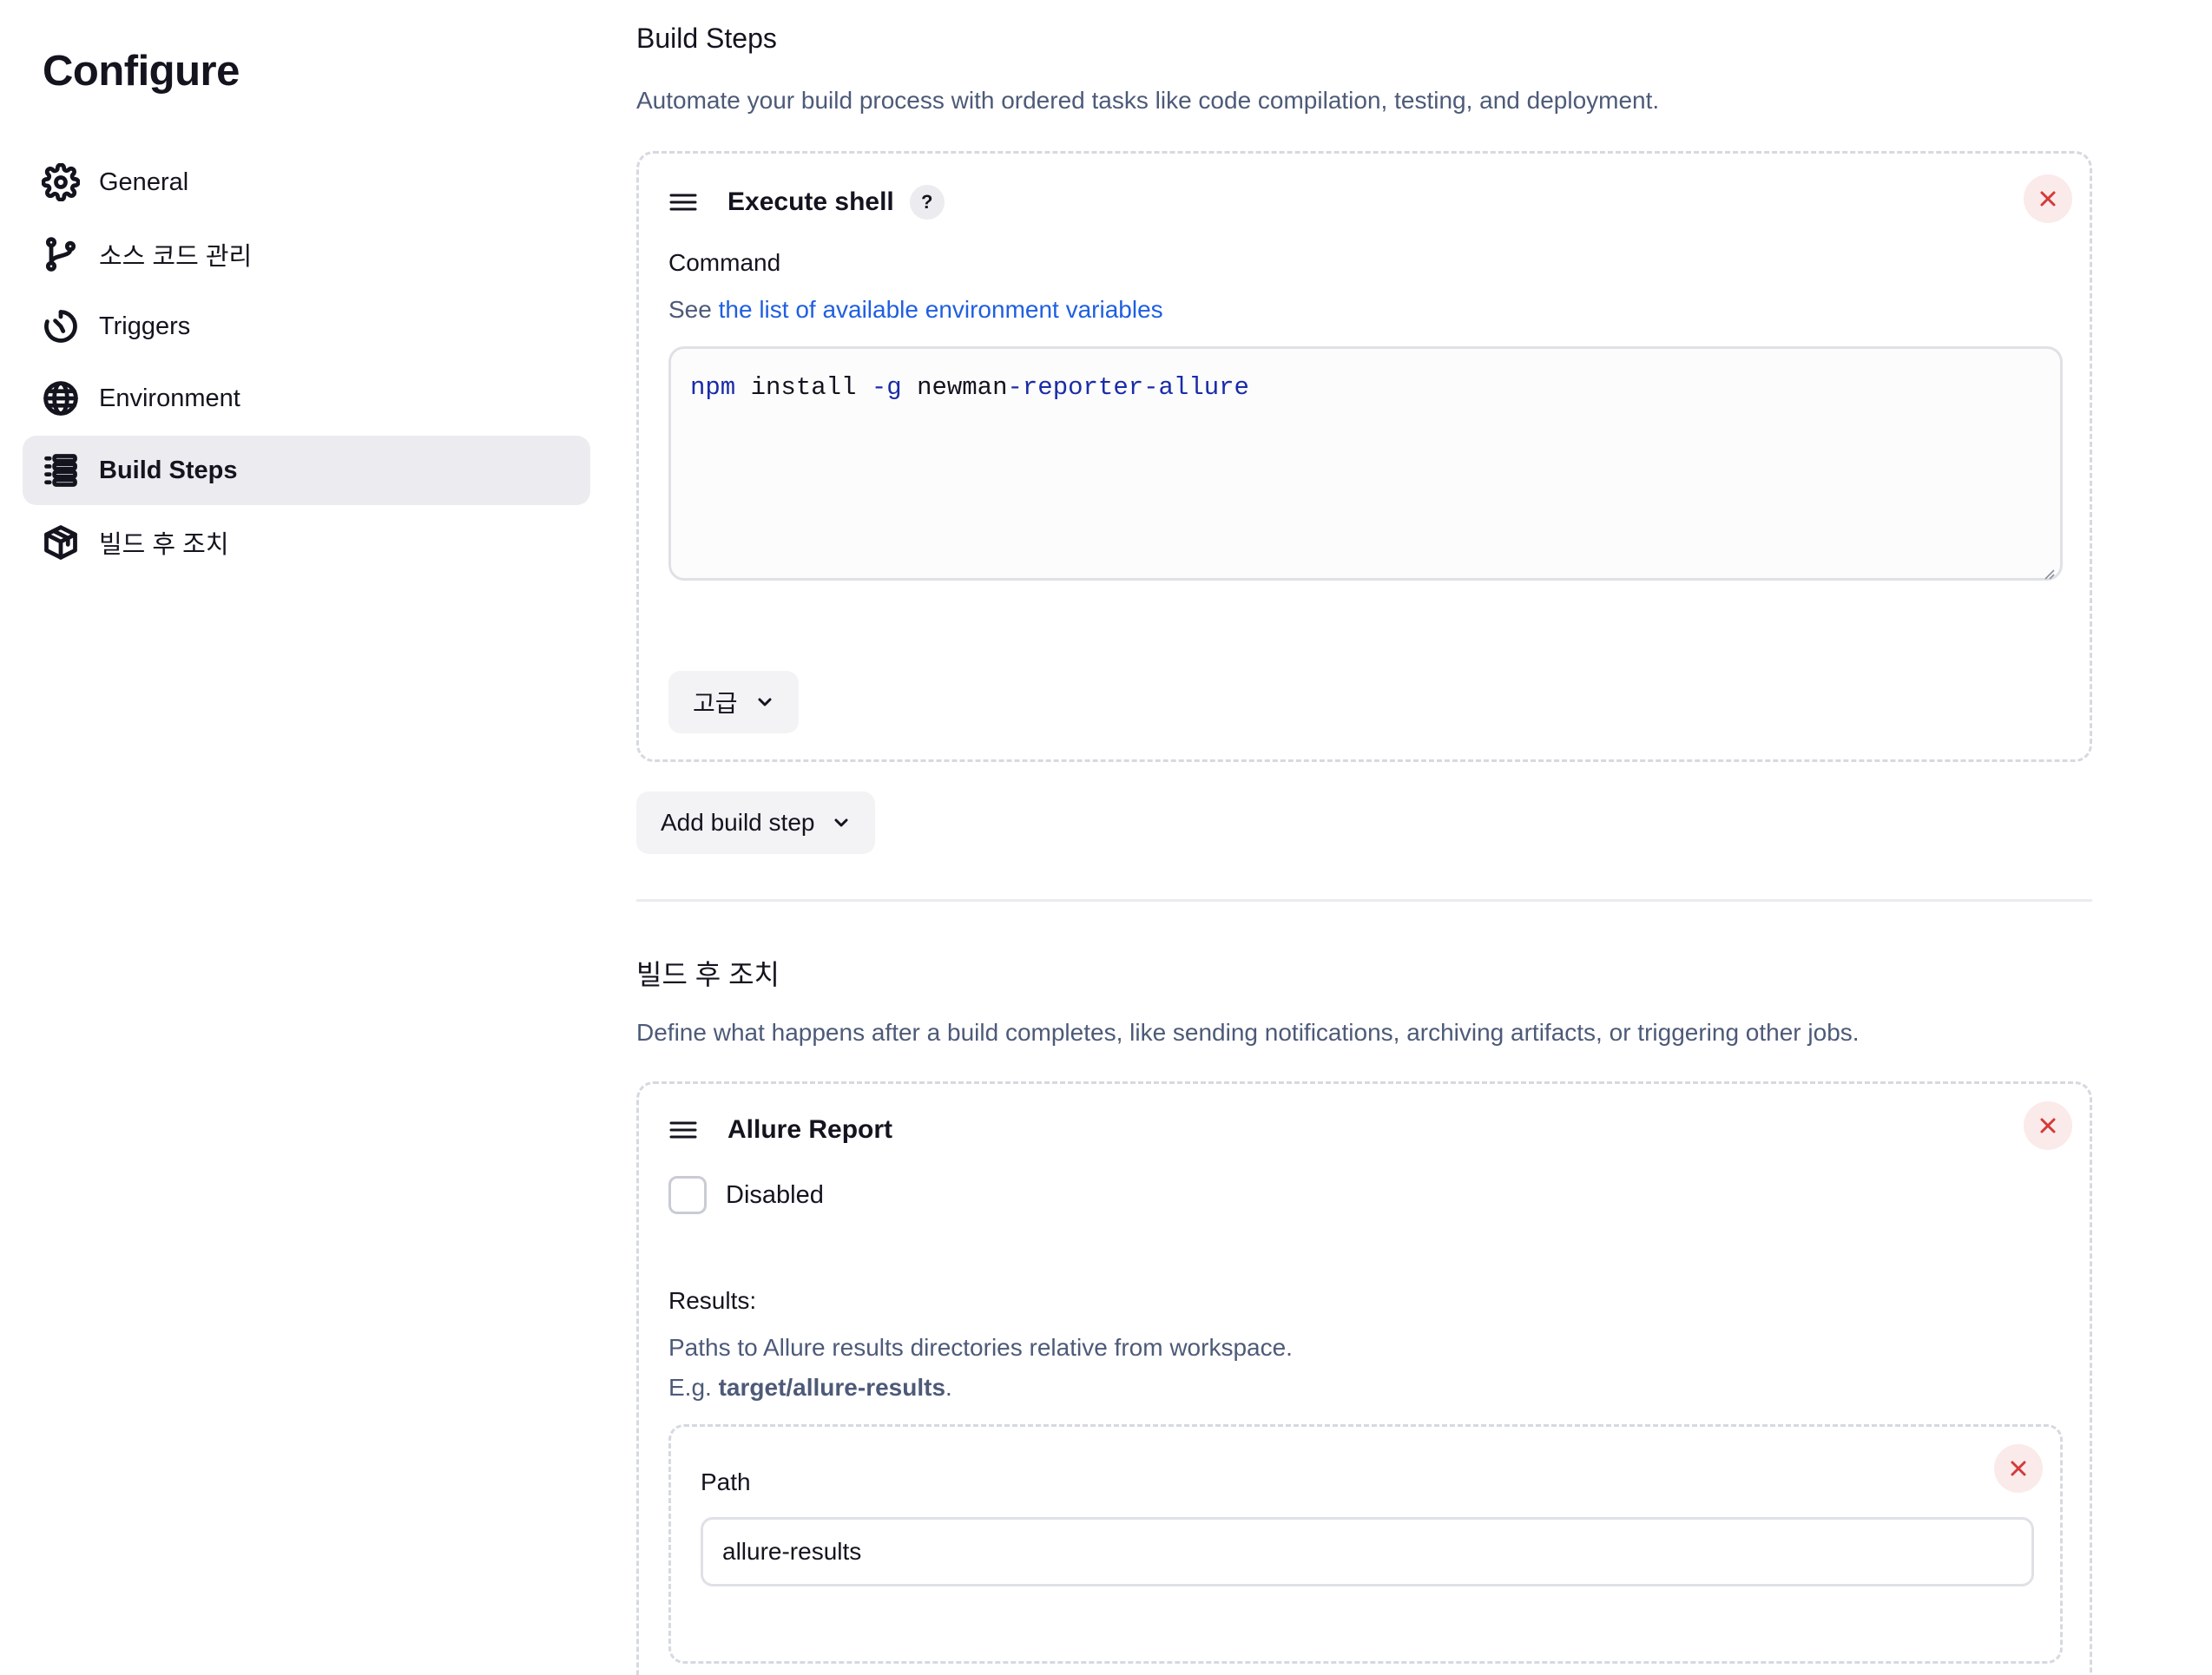  Describe the element at coordinates (810, 1129) in the screenshot. I see `step-title: Allure Report` at that location.